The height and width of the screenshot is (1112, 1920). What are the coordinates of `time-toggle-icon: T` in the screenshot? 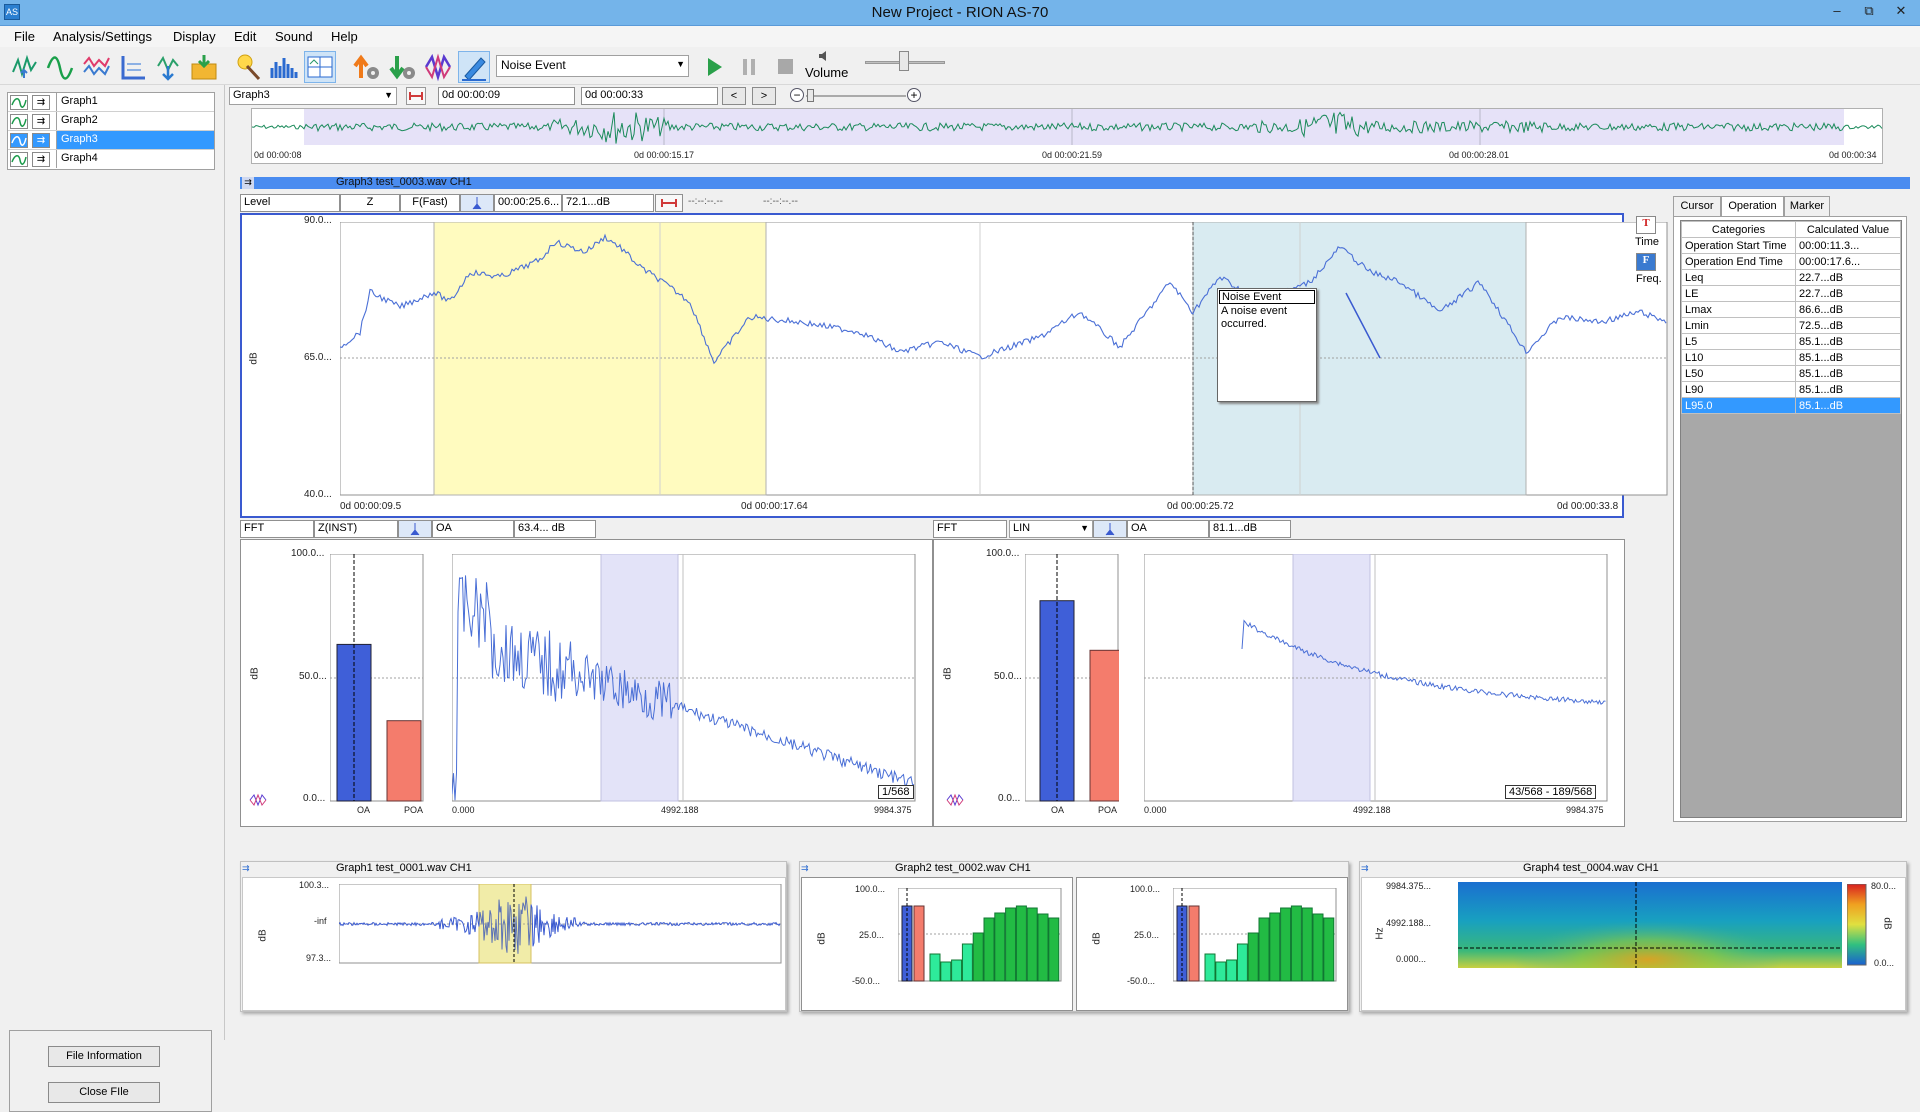 It's located at (1646, 225).